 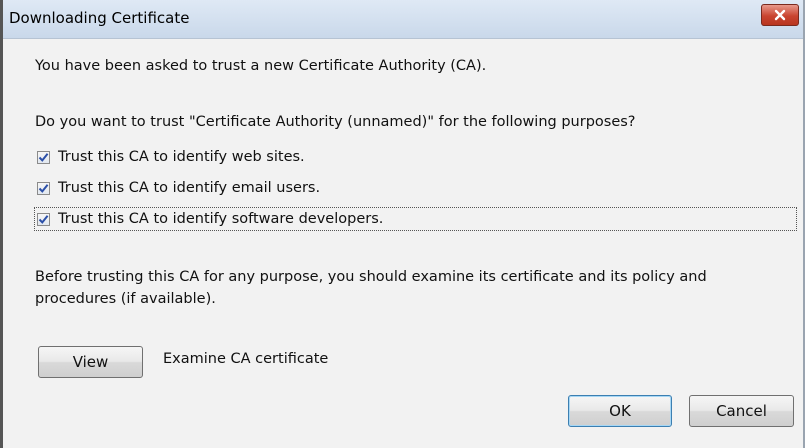 What do you see at coordinates (125, 299) in the screenshot?
I see `advice-text-line-2: procedures (if available).` at bounding box center [125, 299].